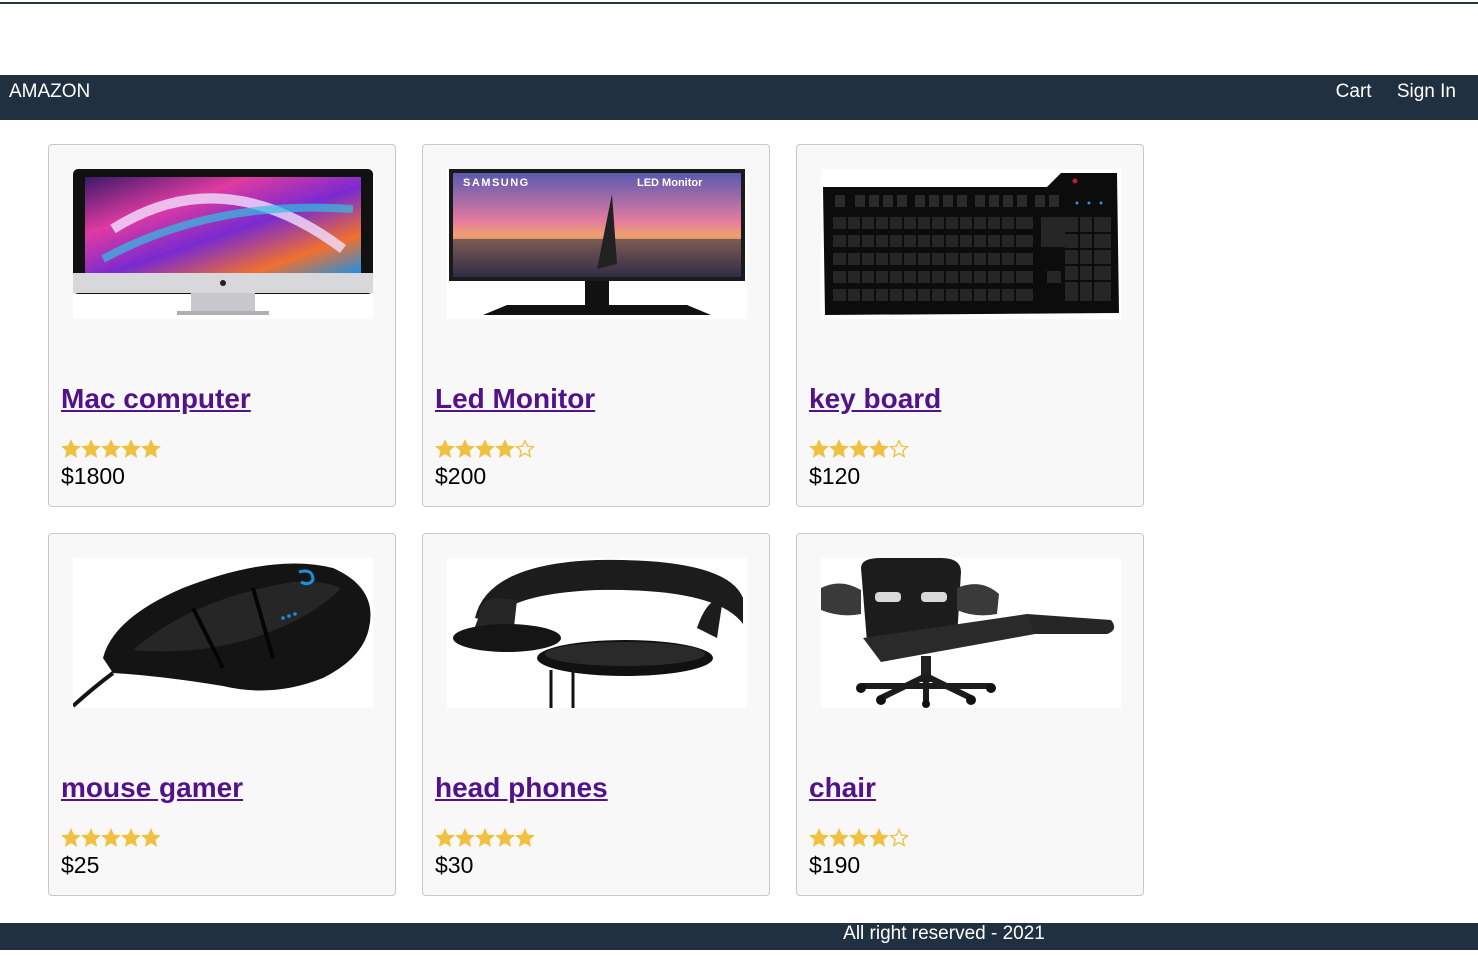 The width and height of the screenshot is (1478, 962). What do you see at coordinates (496, 183) in the screenshot?
I see `monitor-brand-text: SAMSUNG` at bounding box center [496, 183].